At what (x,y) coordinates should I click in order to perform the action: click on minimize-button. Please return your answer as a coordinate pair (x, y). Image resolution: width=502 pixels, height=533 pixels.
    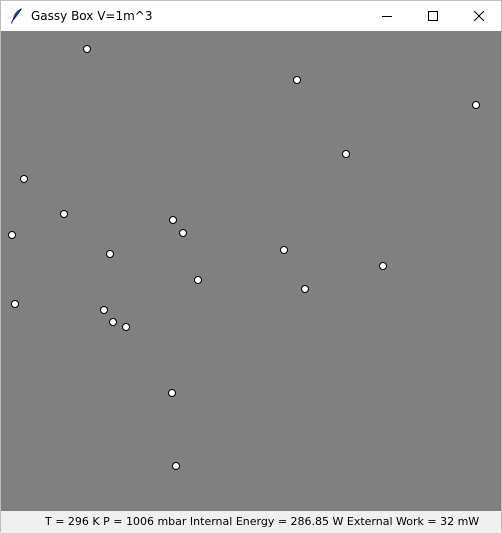
    Looking at the image, I should click on (387, 16).